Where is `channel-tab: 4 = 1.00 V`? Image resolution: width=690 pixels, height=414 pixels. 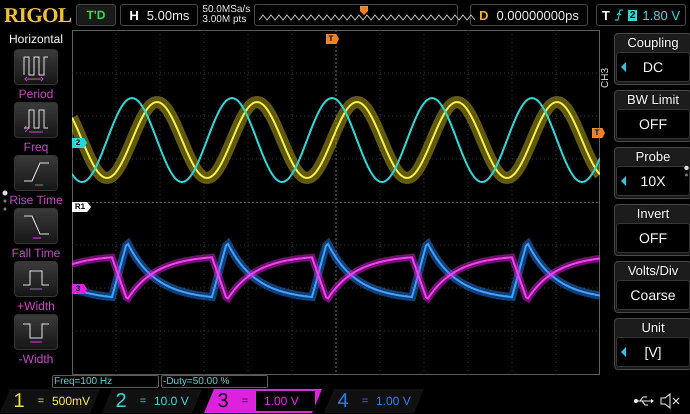 channel-tab: 4 = 1.00 V is located at coordinates (374, 401).